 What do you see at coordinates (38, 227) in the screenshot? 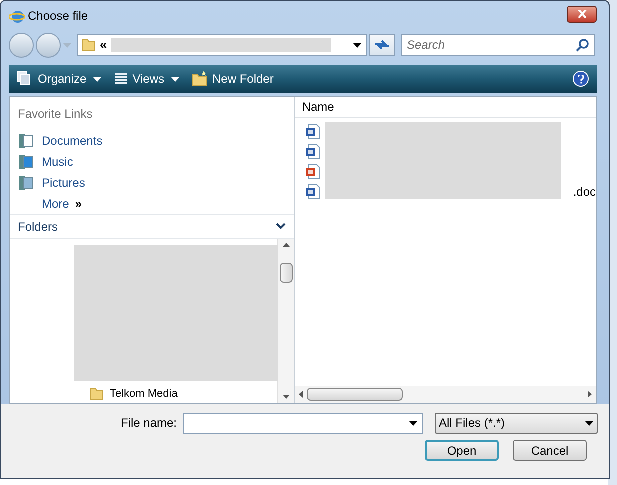
I see `section-heading: Folders` at bounding box center [38, 227].